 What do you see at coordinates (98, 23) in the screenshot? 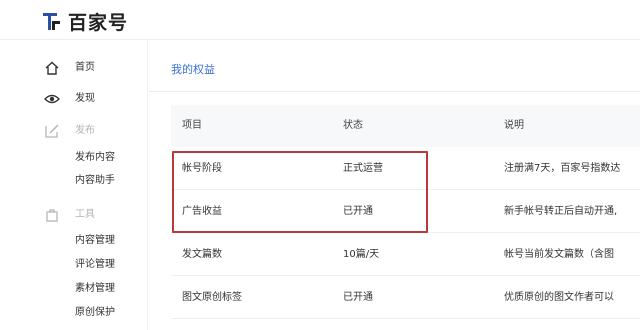
I see `brand-name: 百家号` at bounding box center [98, 23].